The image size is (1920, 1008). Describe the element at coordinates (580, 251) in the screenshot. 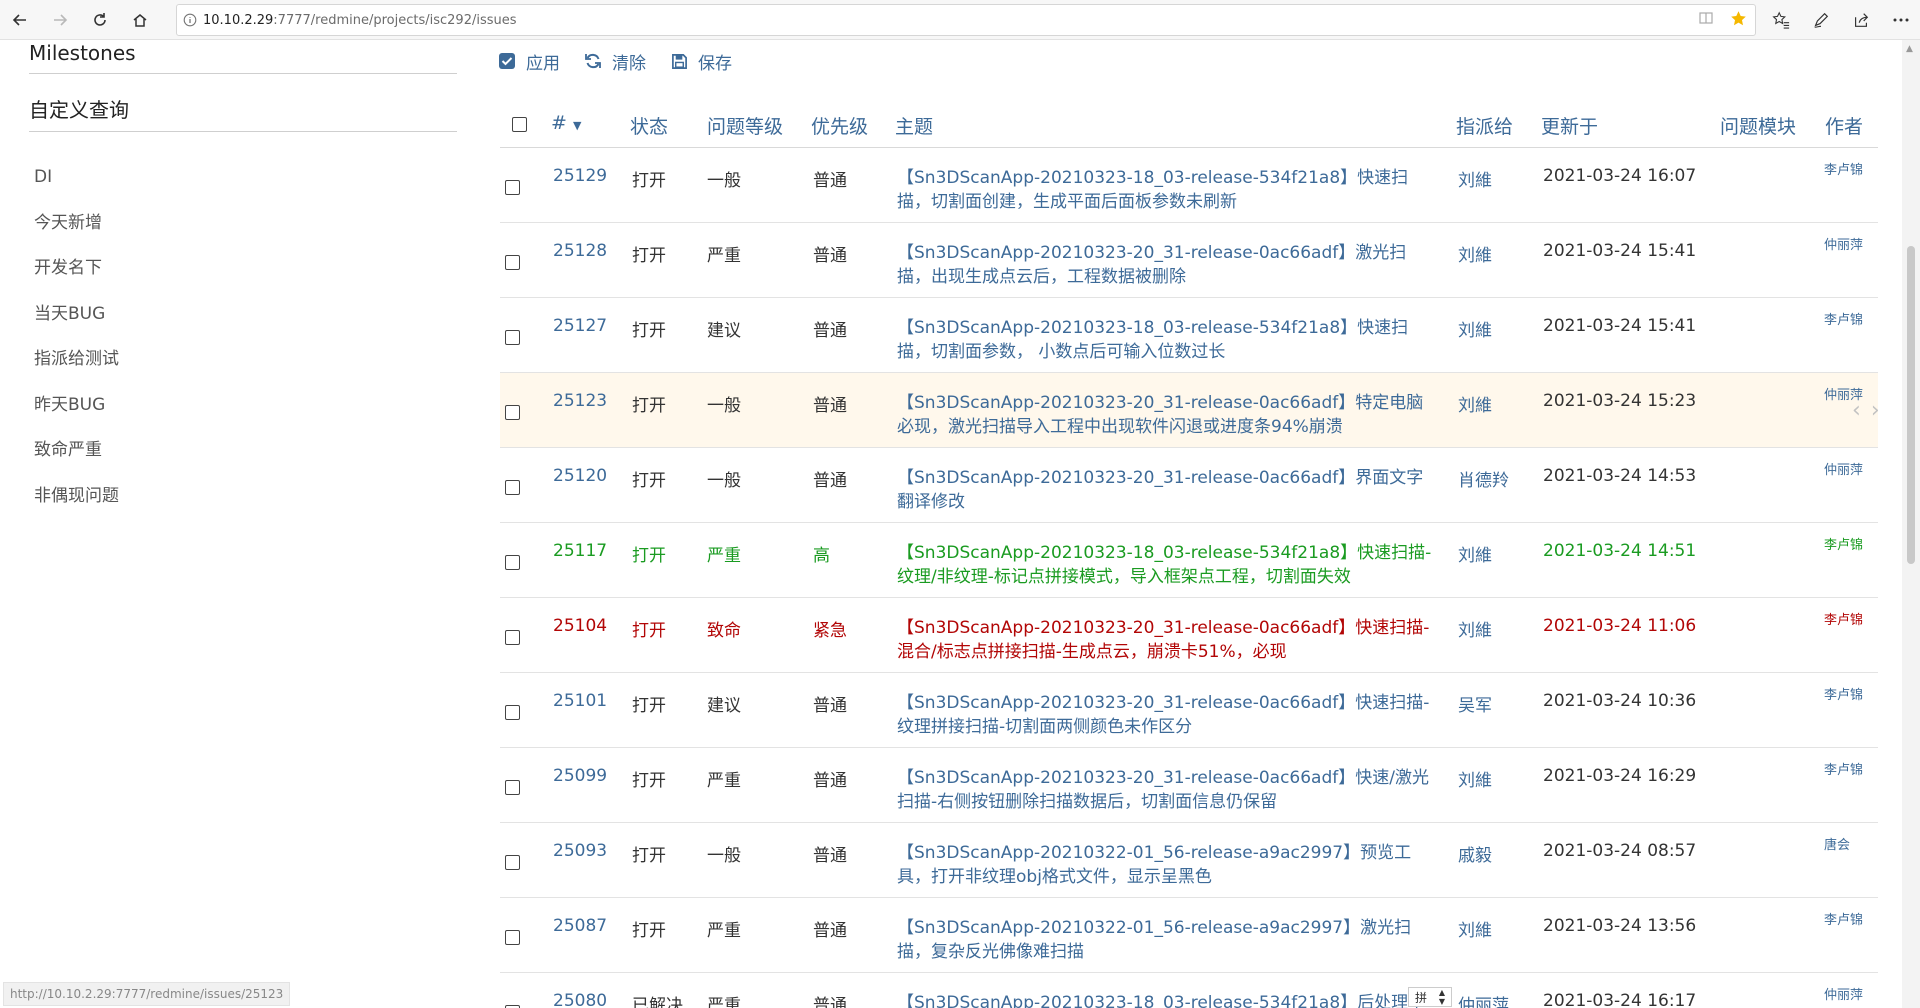

I see `issue-id-link: 25128` at that location.